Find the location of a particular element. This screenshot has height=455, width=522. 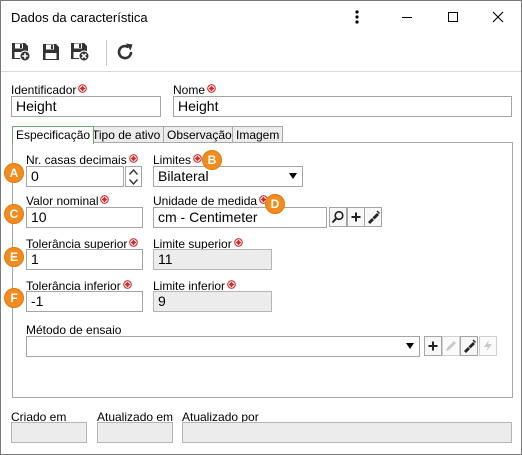

metodo-clear-button is located at coordinates (469, 346).